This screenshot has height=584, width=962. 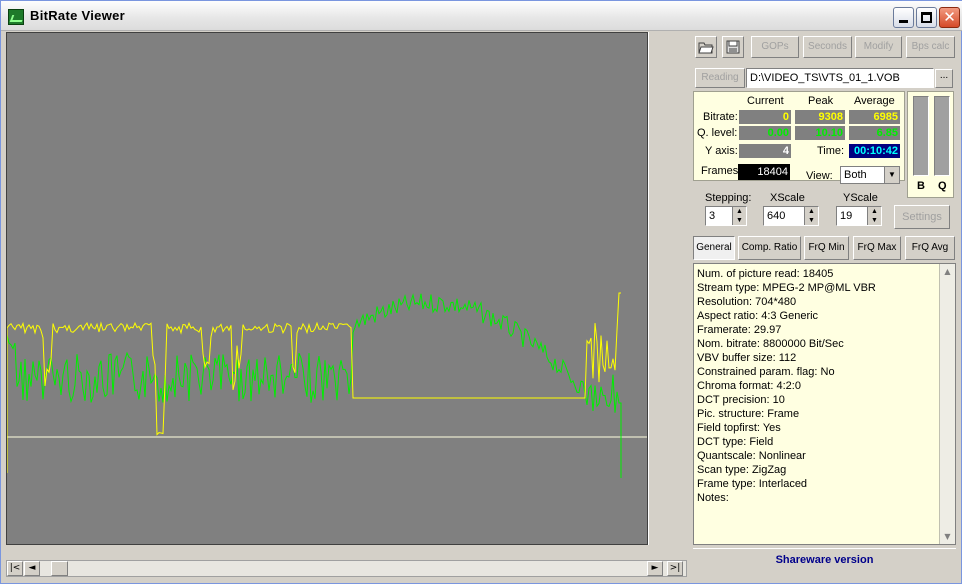 I want to click on reading-button: Reading, so click(x=720, y=78).